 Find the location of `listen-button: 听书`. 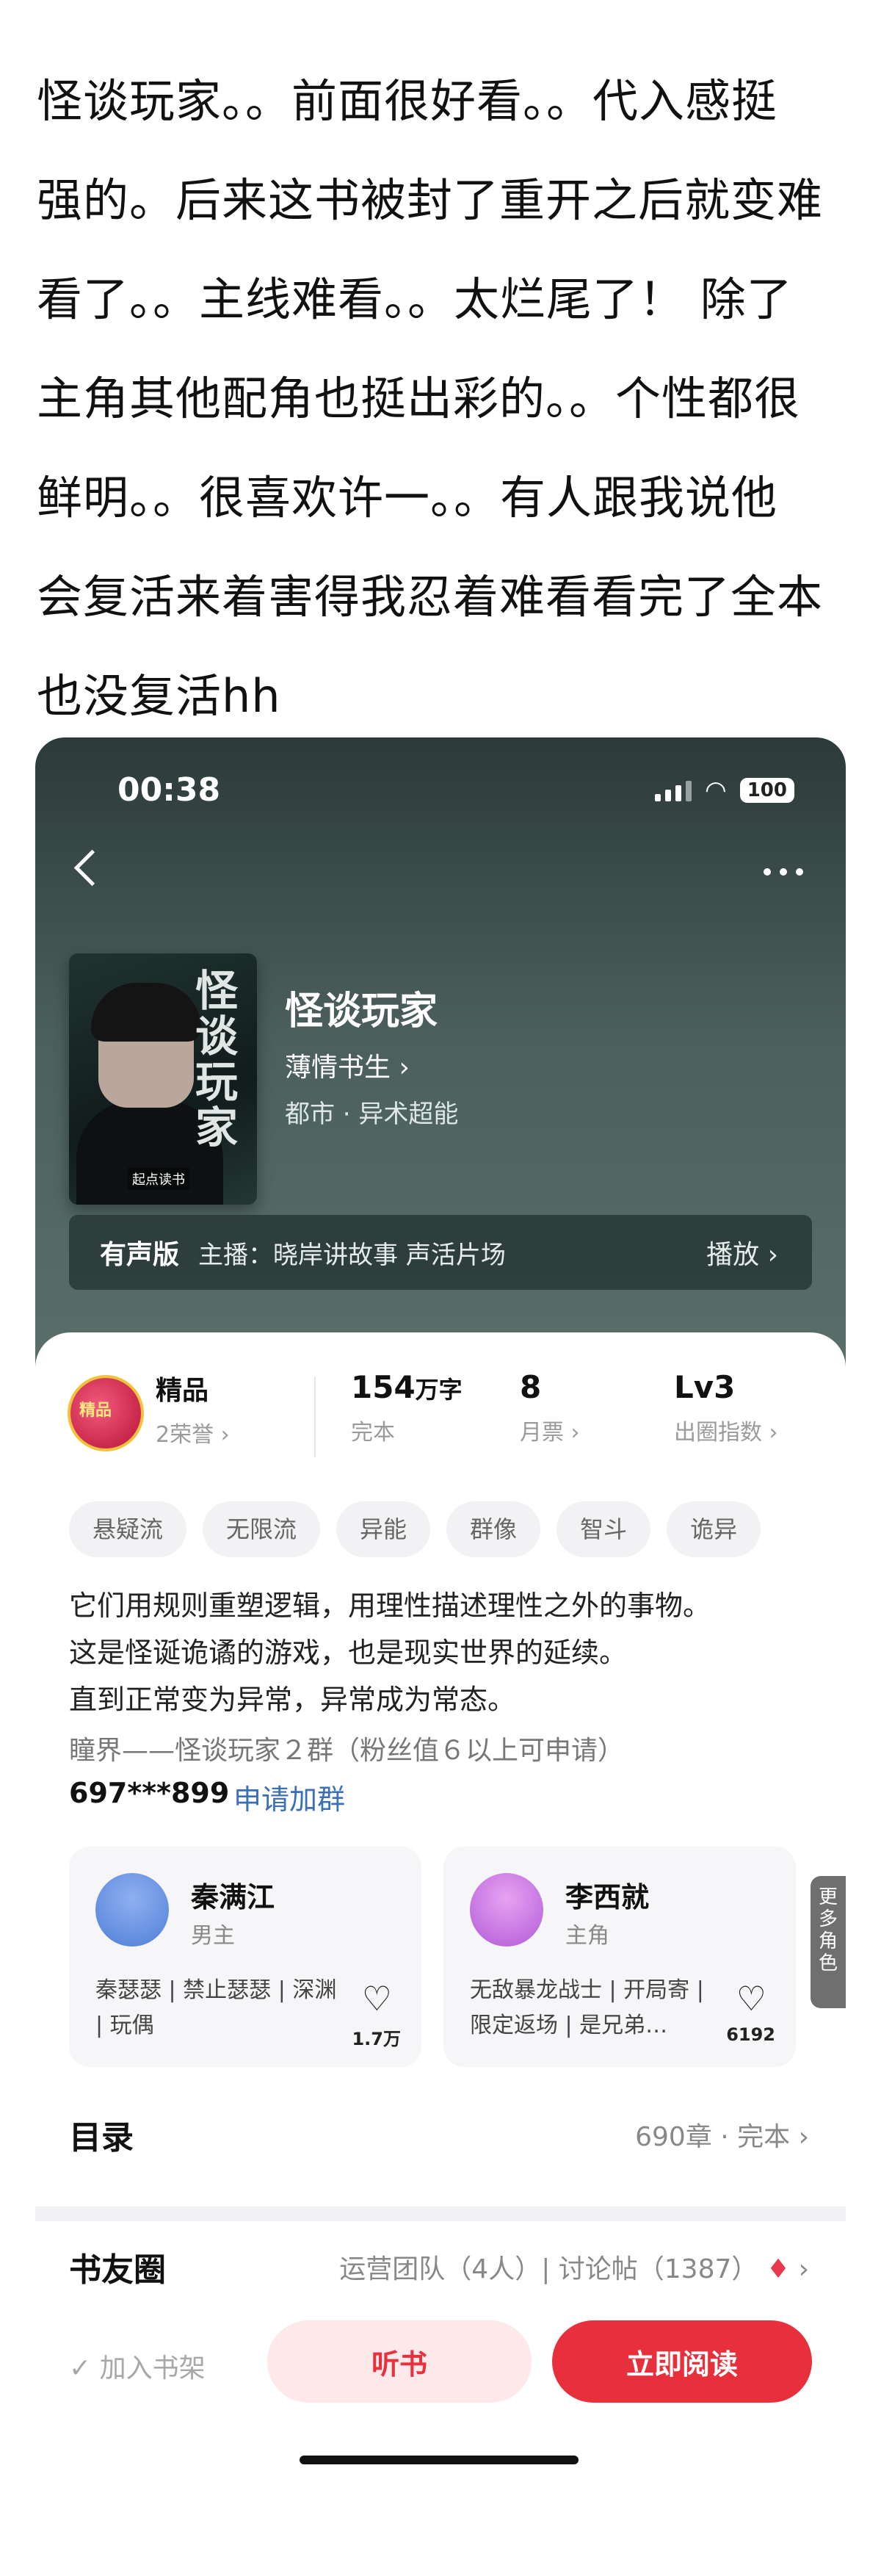

listen-button: 听书 is located at coordinates (399, 2362).